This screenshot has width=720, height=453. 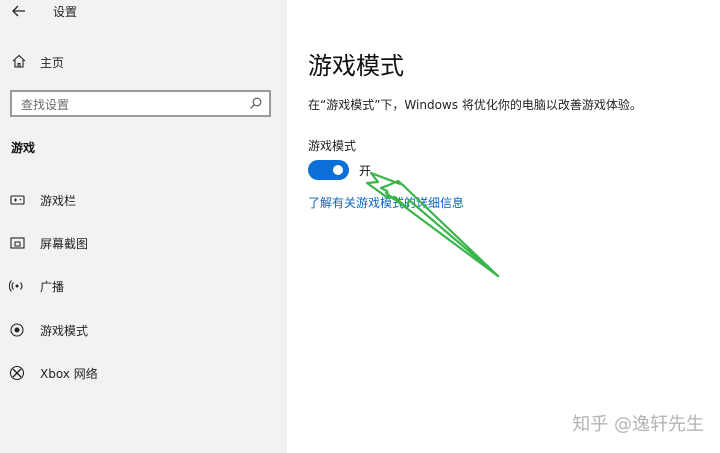 What do you see at coordinates (638, 424) in the screenshot?
I see `watermark-text: 知乎 @逸轩先生` at bounding box center [638, 424].